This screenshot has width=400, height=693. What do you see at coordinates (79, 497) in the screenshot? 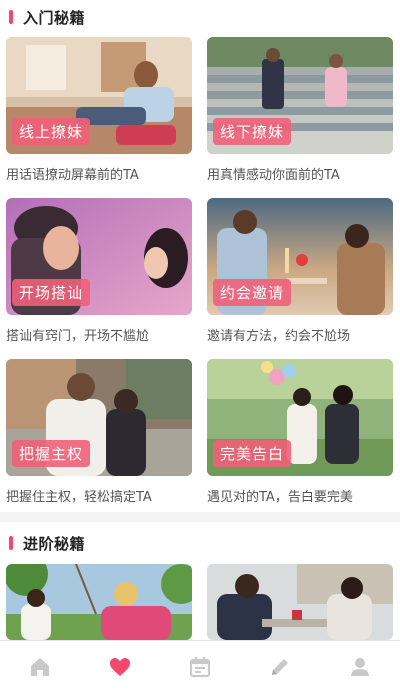
I see `card-caption: 把握住主权，轻松搞定TA` at bounding box center [79, 497].